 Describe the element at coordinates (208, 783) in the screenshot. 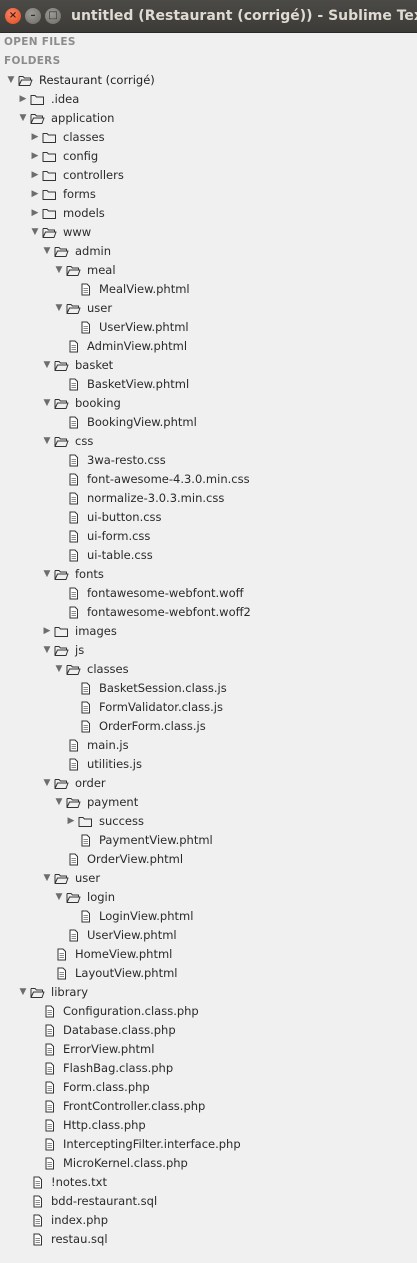

I see `tree-folder-row: ▼ order` at that location.